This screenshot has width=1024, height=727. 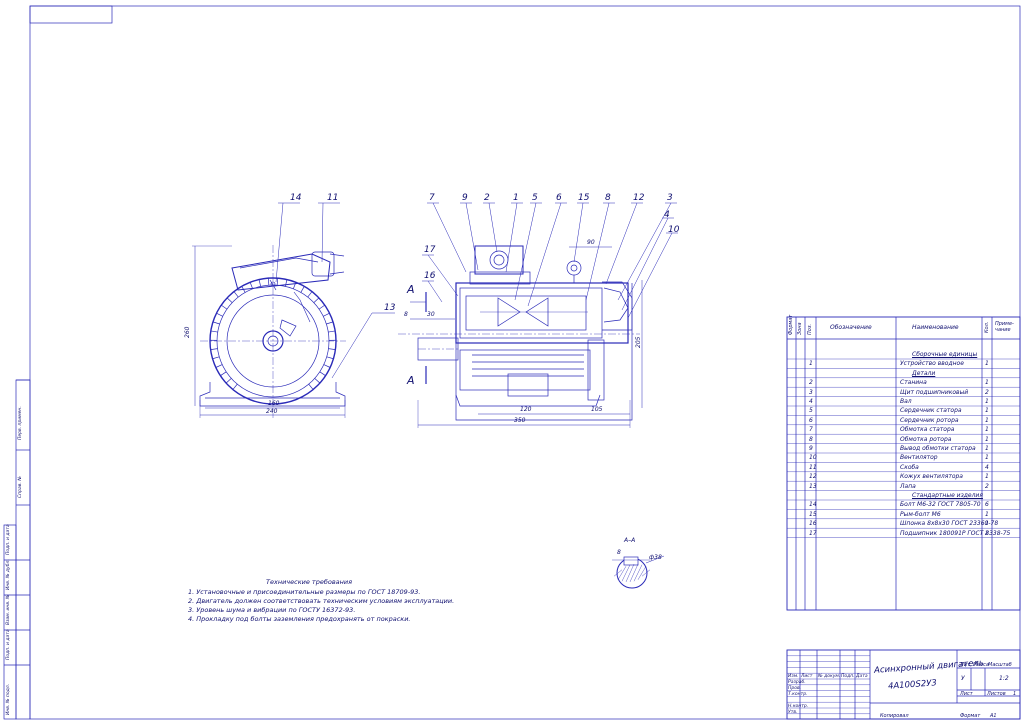 I want to click on footer-copied: Копировал, so click(x=894, y=716).